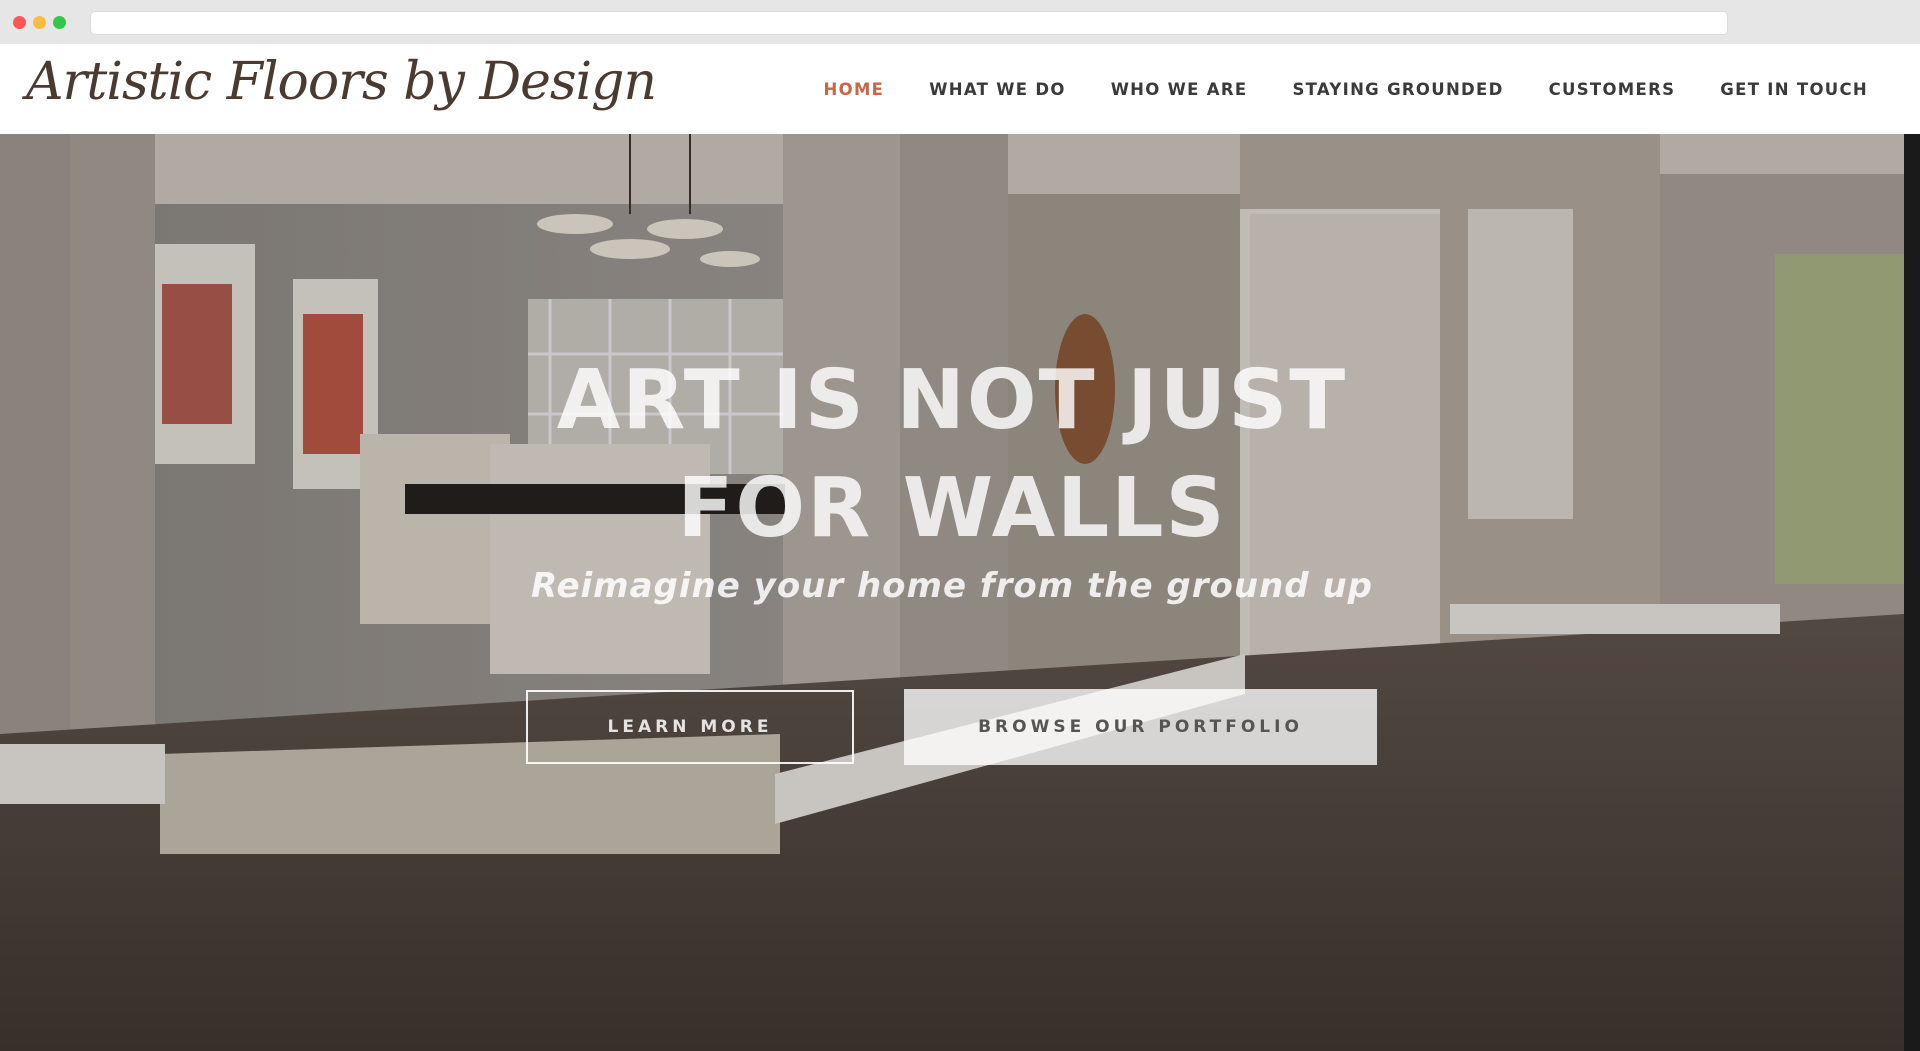 This screenshot has height=1051, width=1920. I want to click on nav-what-we-do: WHAT WE DO, so click(997, 89).